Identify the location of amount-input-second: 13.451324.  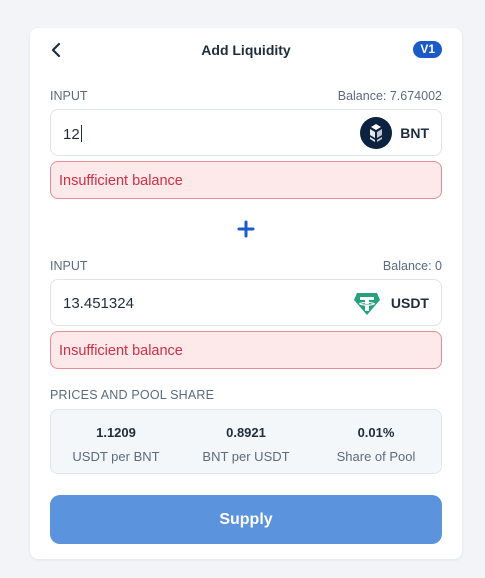
(98, 303).